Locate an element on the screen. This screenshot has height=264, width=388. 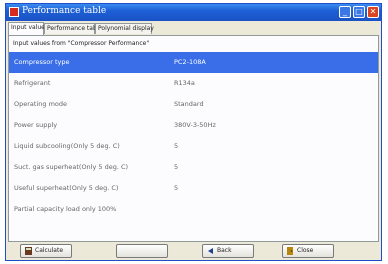
row-value: PC2-108A is located at coordinates (190, 62).